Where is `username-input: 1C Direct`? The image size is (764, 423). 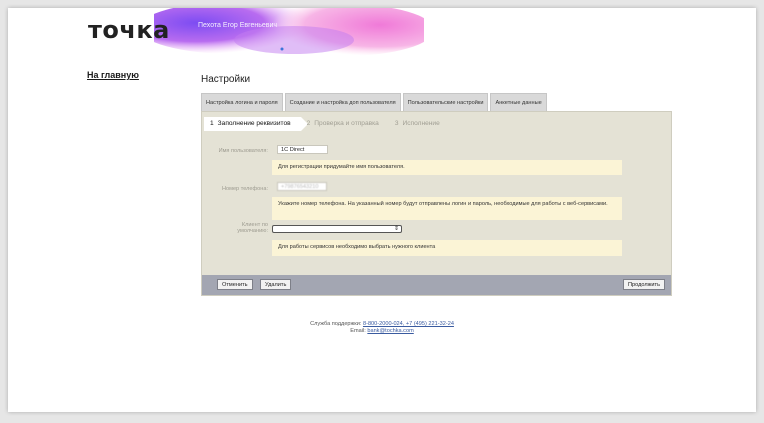 username-input: 1C Direct is located at coordinates (302, 149).